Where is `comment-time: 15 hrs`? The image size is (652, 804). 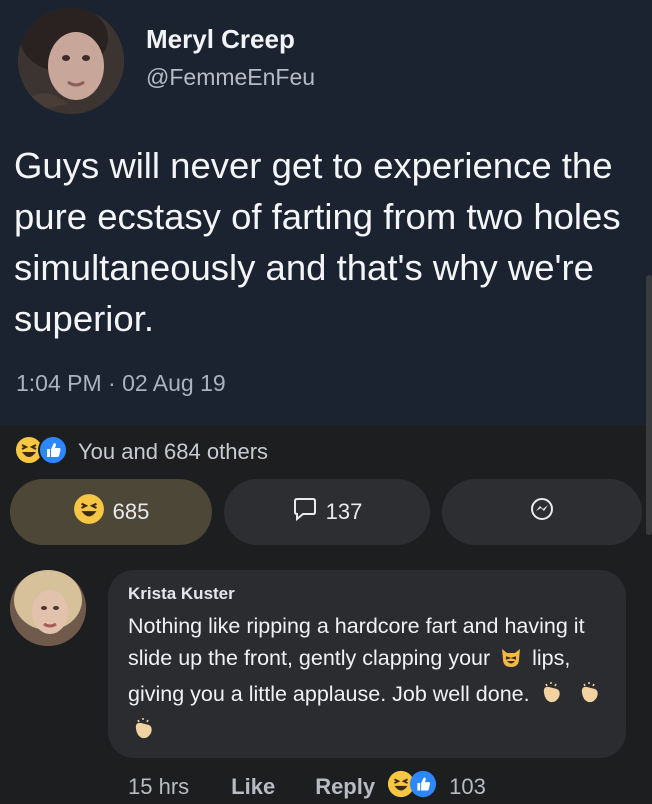
comment-time: 15 hrs is located at coordinates (158, 787).